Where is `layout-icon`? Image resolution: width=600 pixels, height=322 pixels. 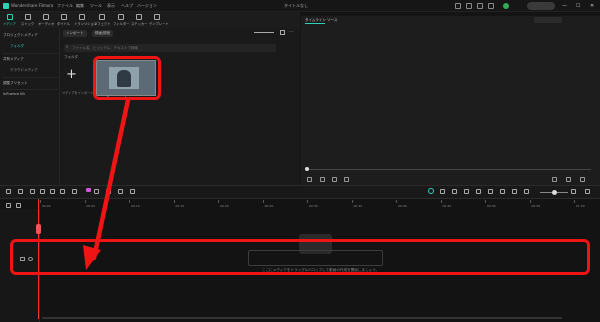 layout-icon is located at coordinates (8, 191).